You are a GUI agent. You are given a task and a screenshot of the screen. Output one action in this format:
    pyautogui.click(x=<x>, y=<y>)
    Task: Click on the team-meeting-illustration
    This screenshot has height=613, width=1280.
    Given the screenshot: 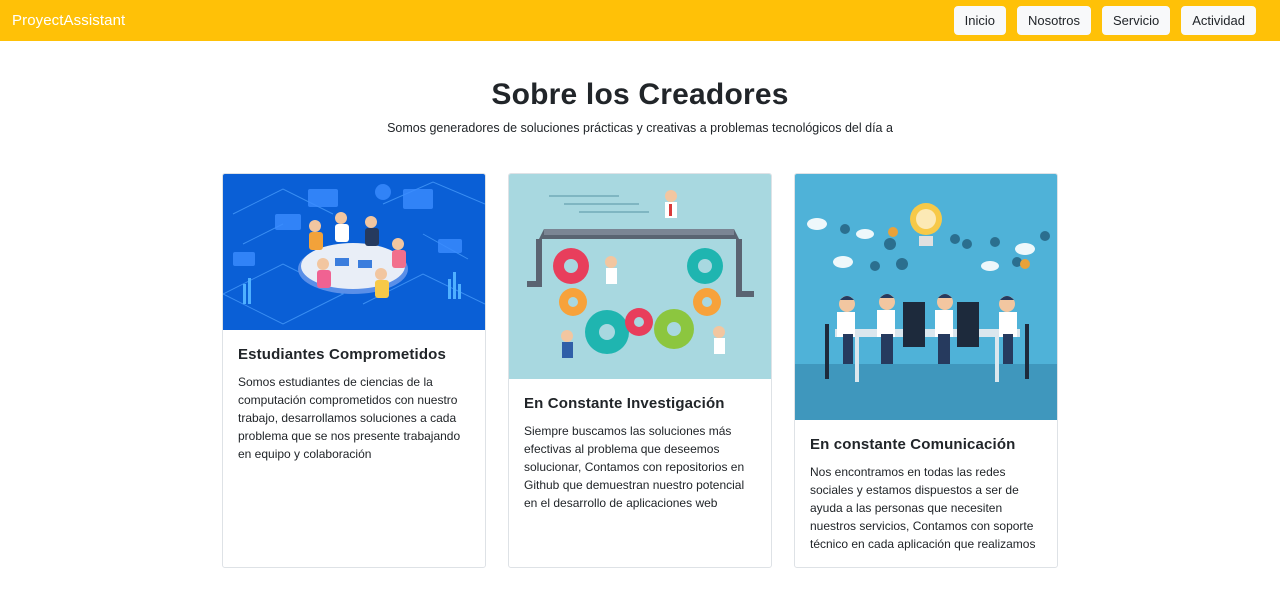 What is the action you would take?
    pyautogui.click(x=354, y=252)
    